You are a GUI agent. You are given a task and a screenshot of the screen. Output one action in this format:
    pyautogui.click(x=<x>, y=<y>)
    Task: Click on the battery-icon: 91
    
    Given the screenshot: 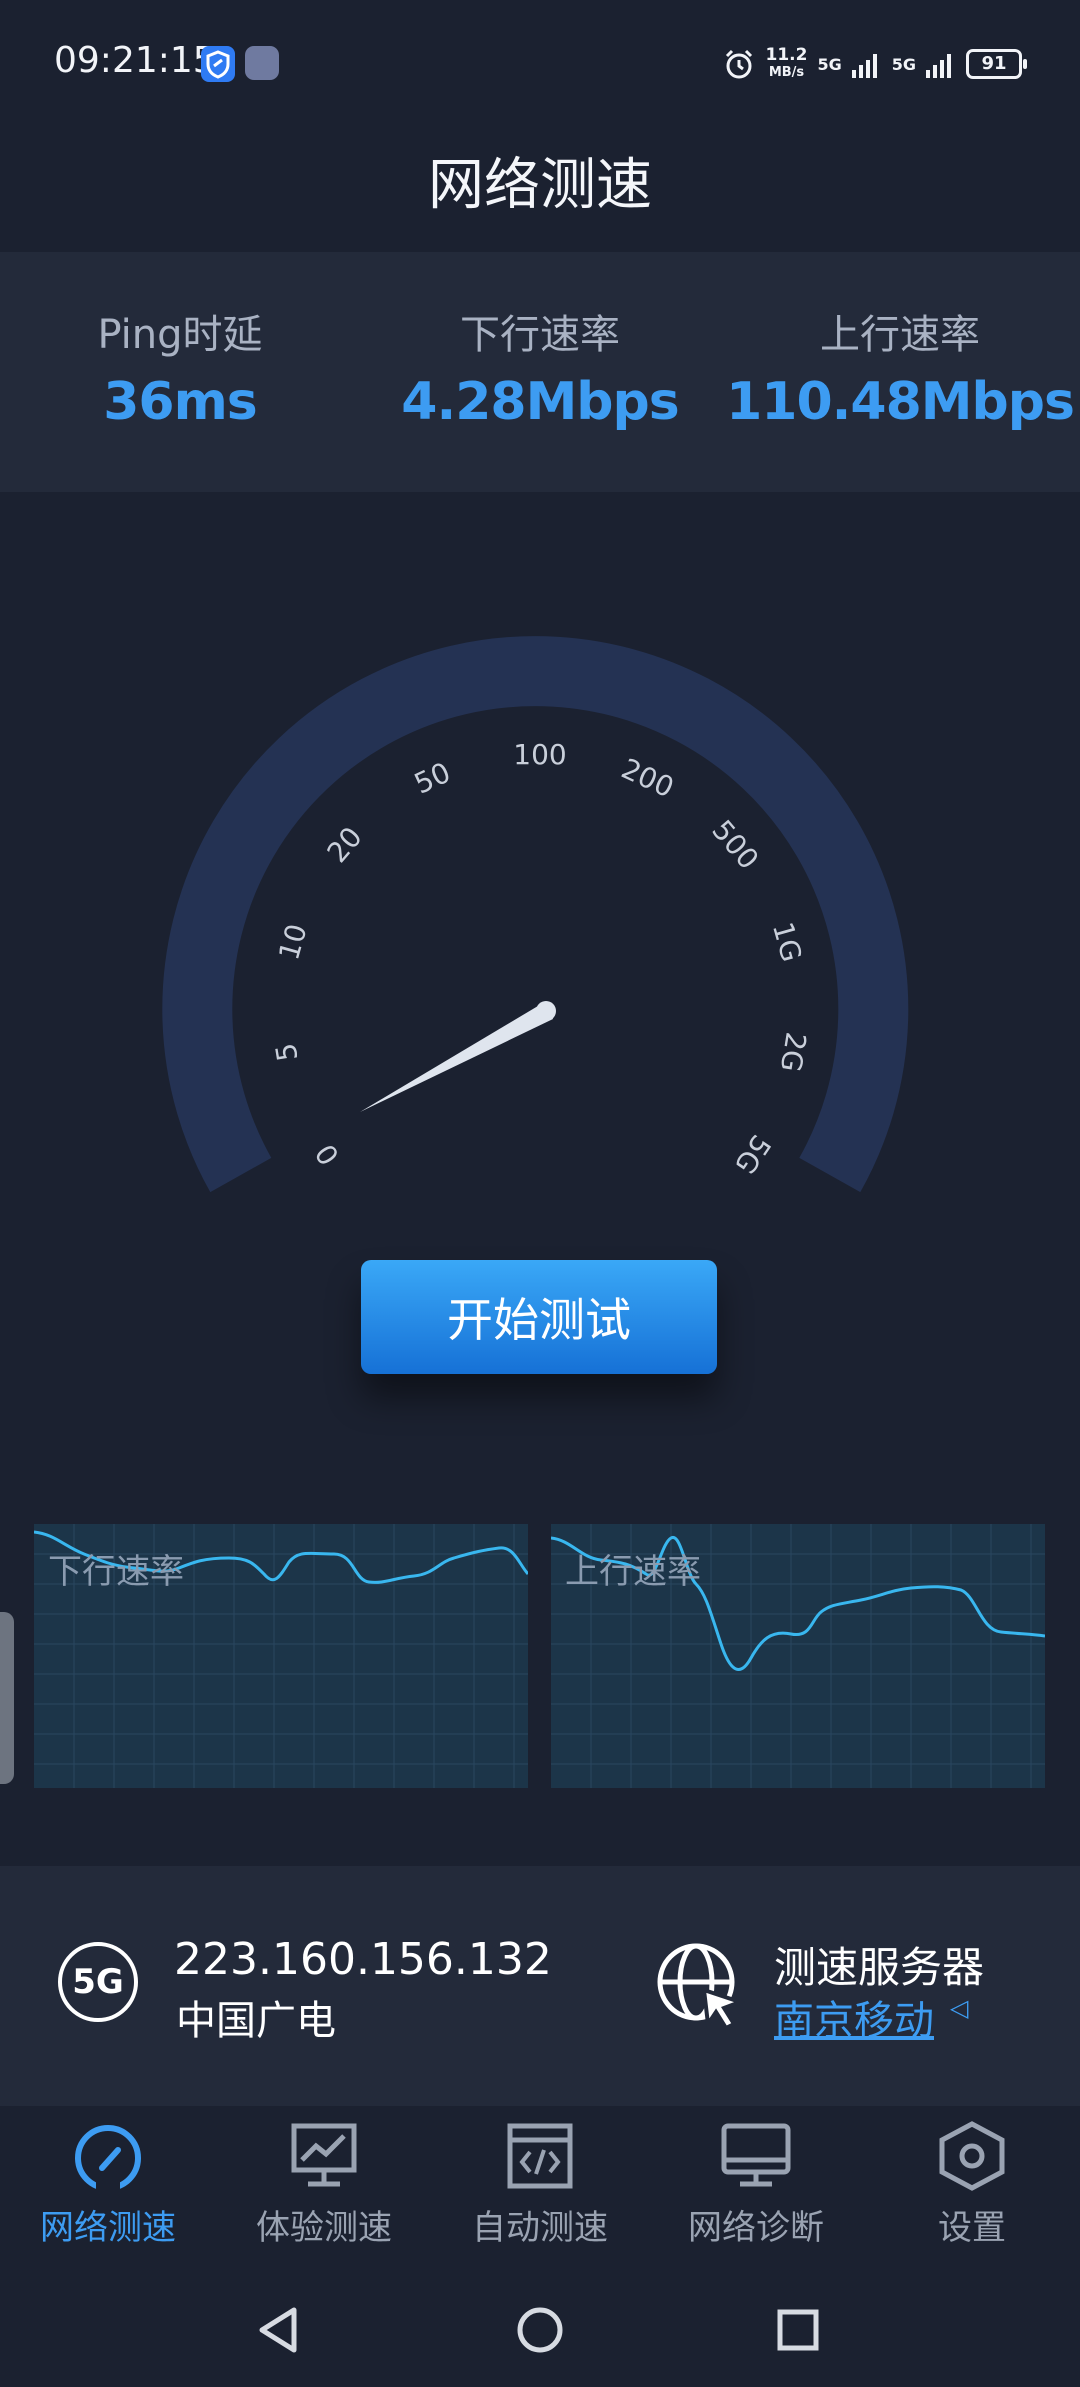 What is the action you would take?
    pyautogui.click(x=996, y=64)
    